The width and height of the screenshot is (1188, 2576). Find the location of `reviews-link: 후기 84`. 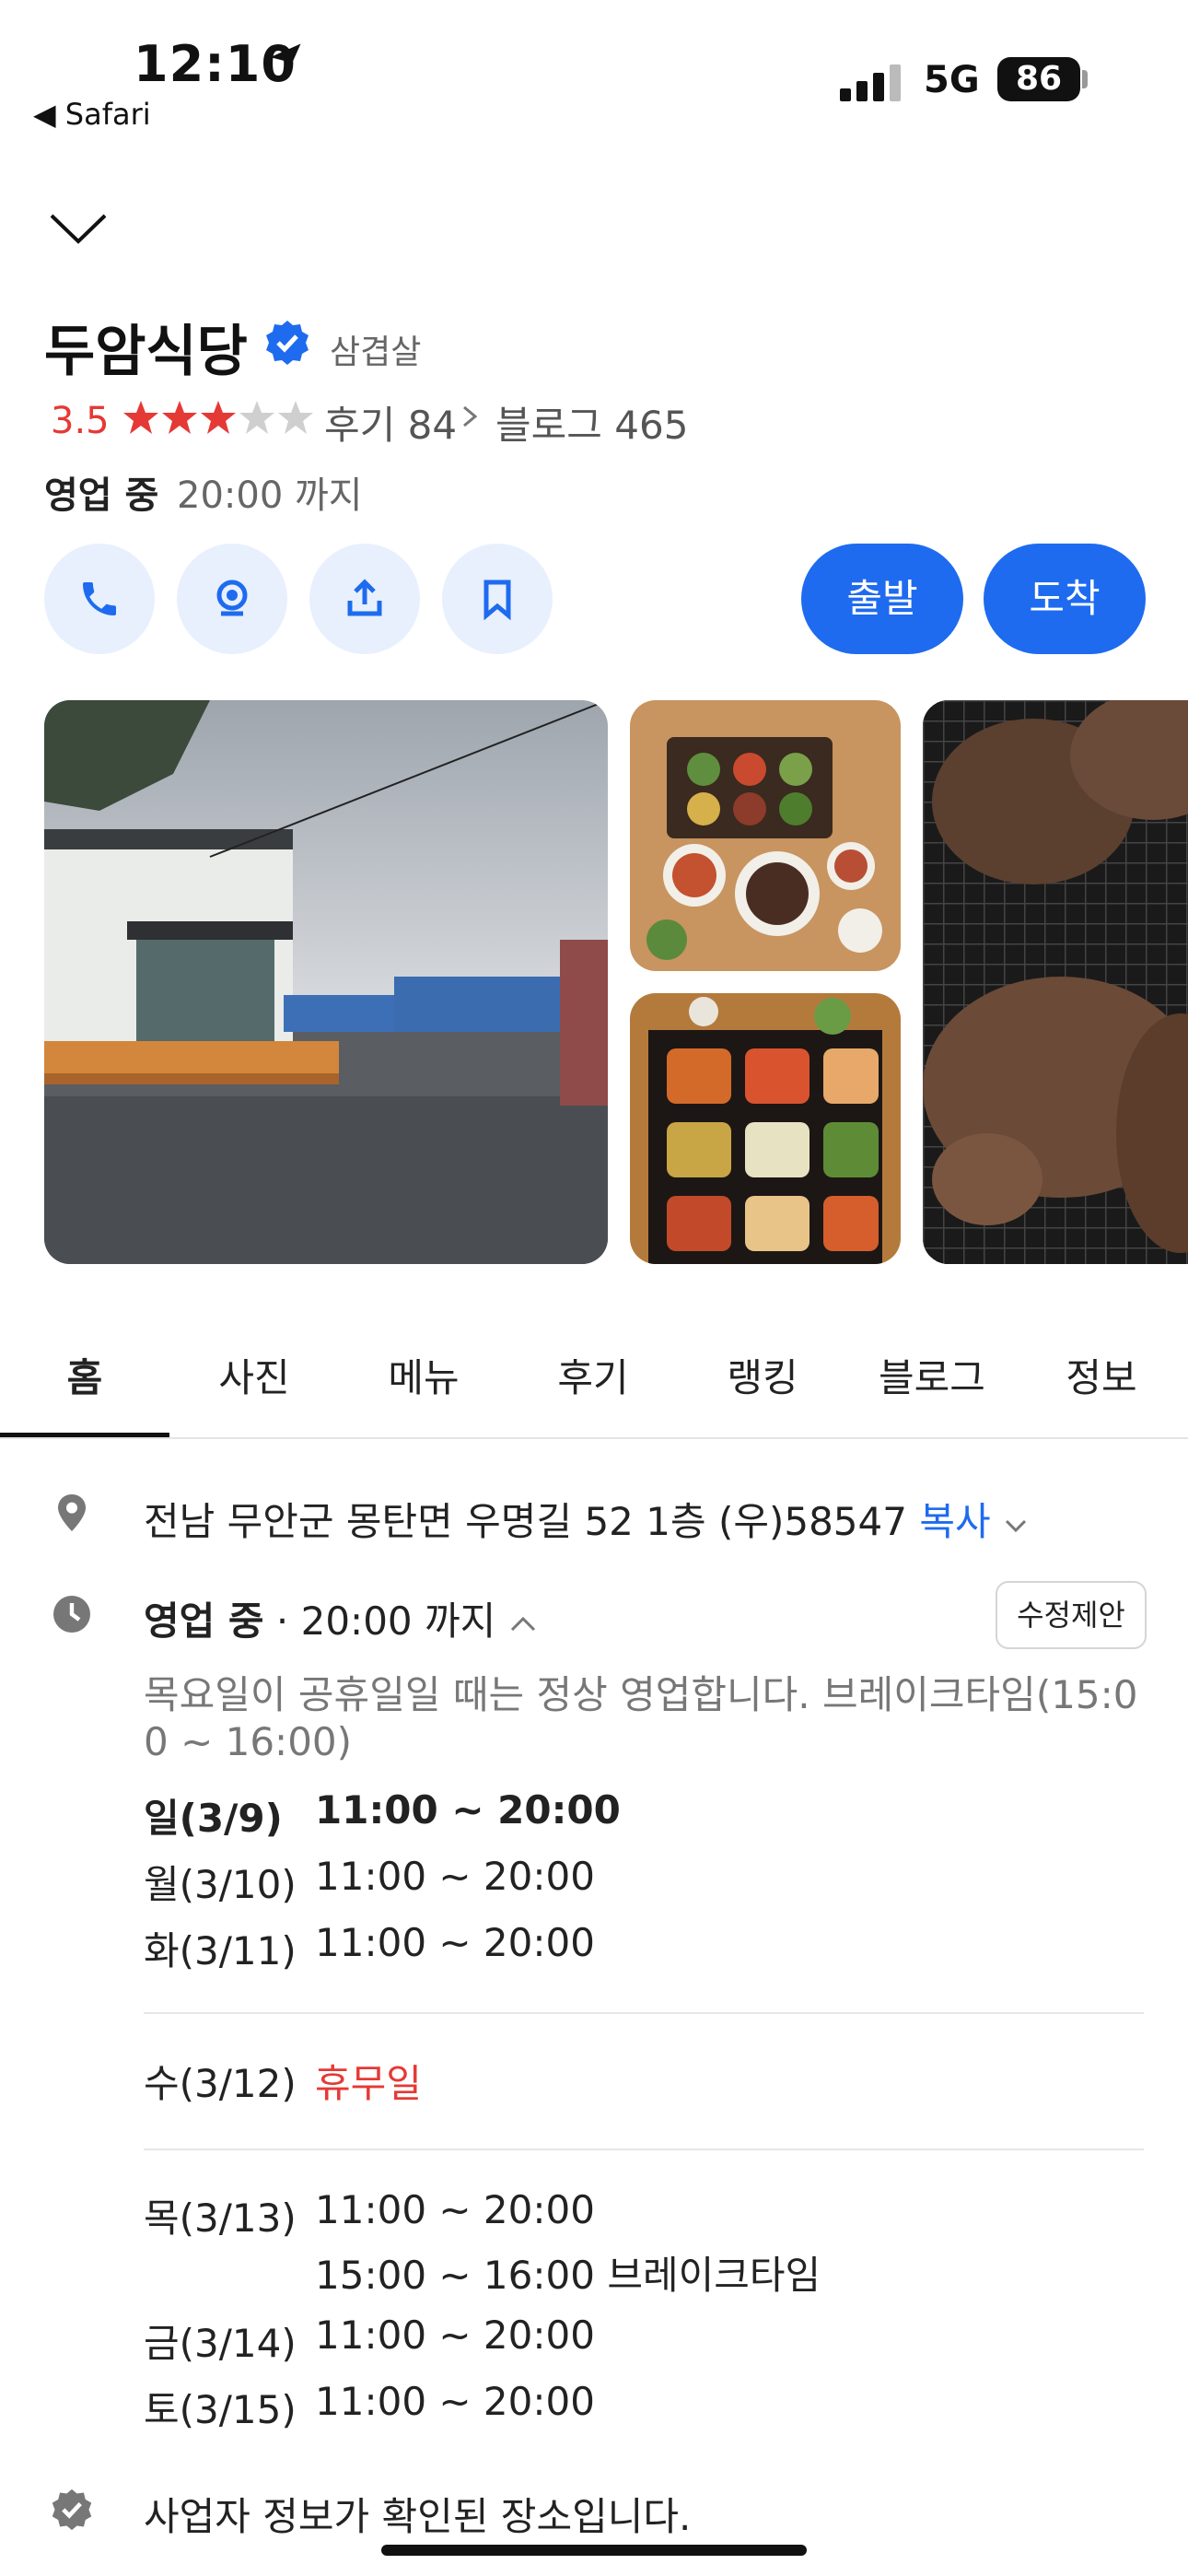

reviews-link: 후기 84 is located at coordinates (390, 422).